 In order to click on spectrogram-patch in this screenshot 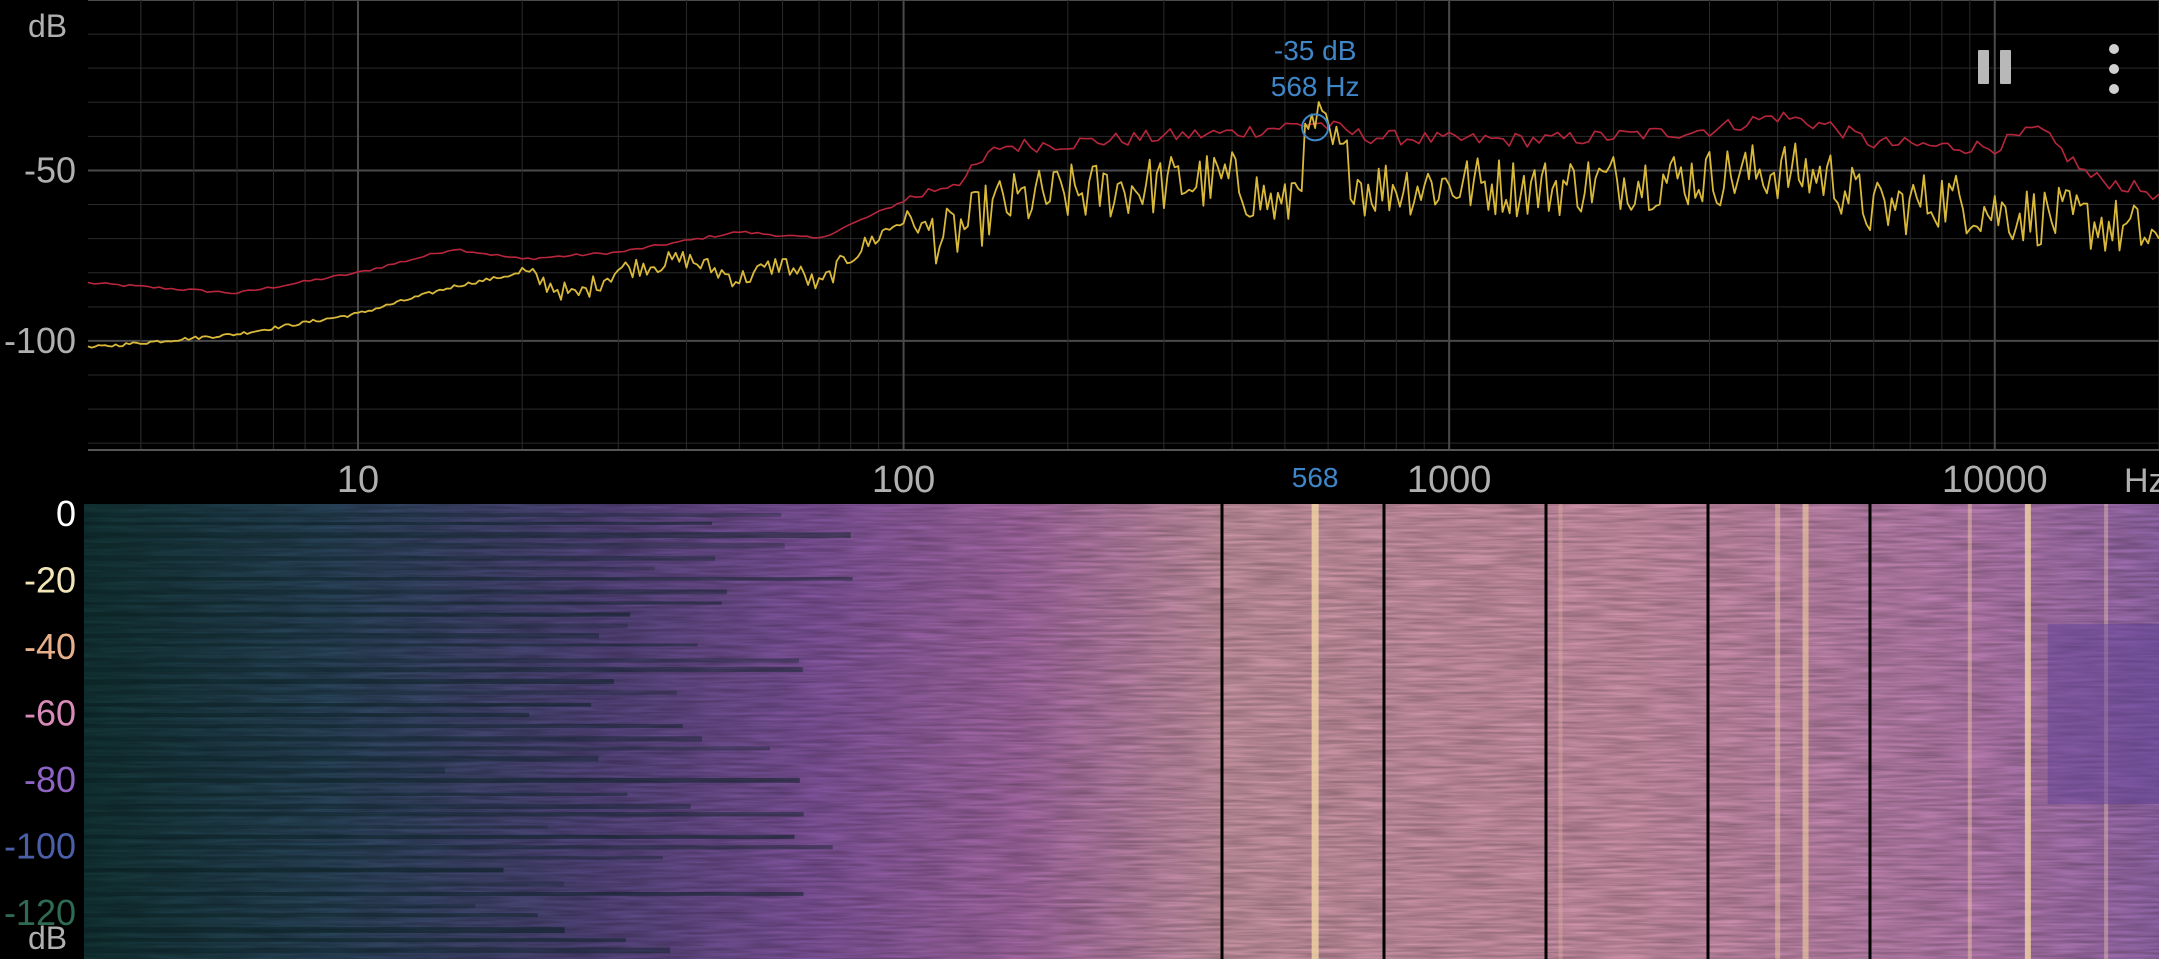, I will do `click(2103, 714)`.